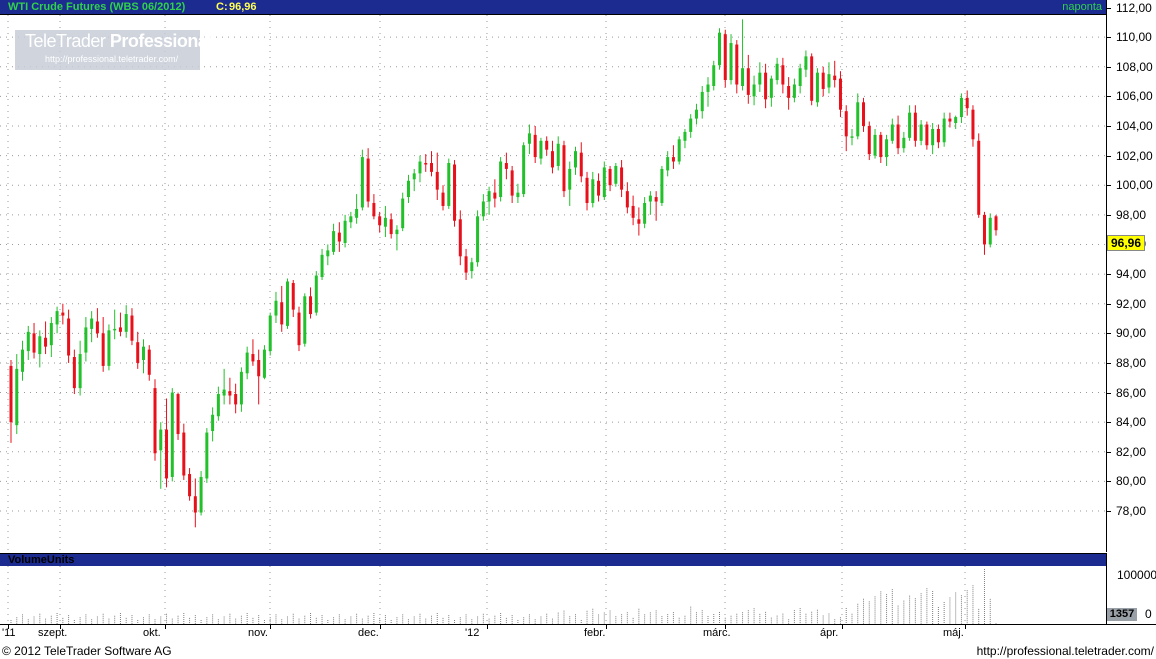 The height and width of the screenshot is (659, 1156). I want to click on period-selector: naponta, so click(1082, 7).